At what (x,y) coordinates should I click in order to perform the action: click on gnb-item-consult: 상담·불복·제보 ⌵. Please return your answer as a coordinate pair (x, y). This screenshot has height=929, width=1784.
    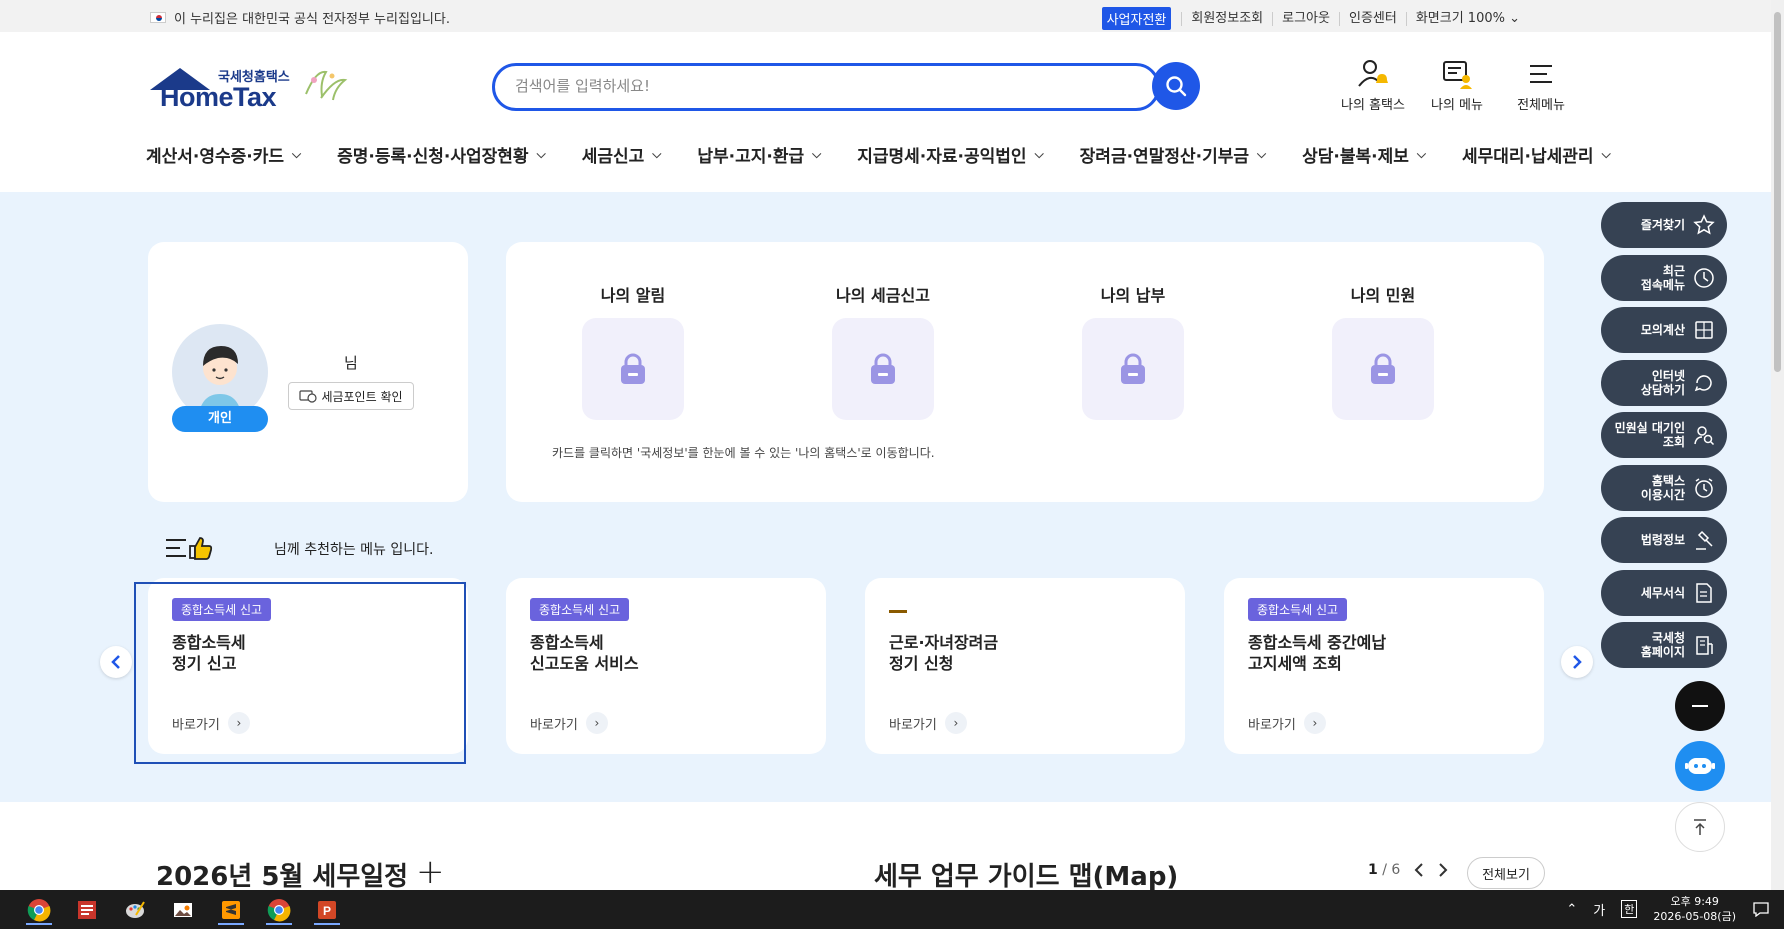
    Looking at the image, I should click on (1364, 154).